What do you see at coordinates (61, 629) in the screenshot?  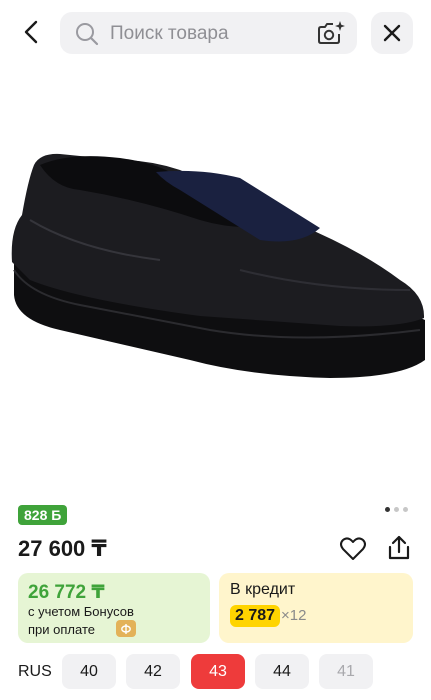 I see `bonus-note-line2: при оплате` at bounding box center [61, 629].